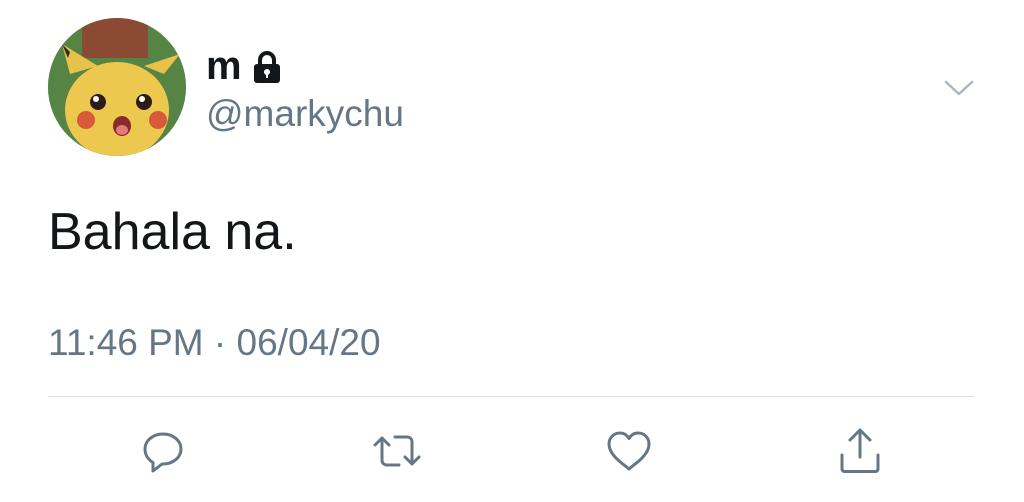  I want to click on divider, so click(511, 396).